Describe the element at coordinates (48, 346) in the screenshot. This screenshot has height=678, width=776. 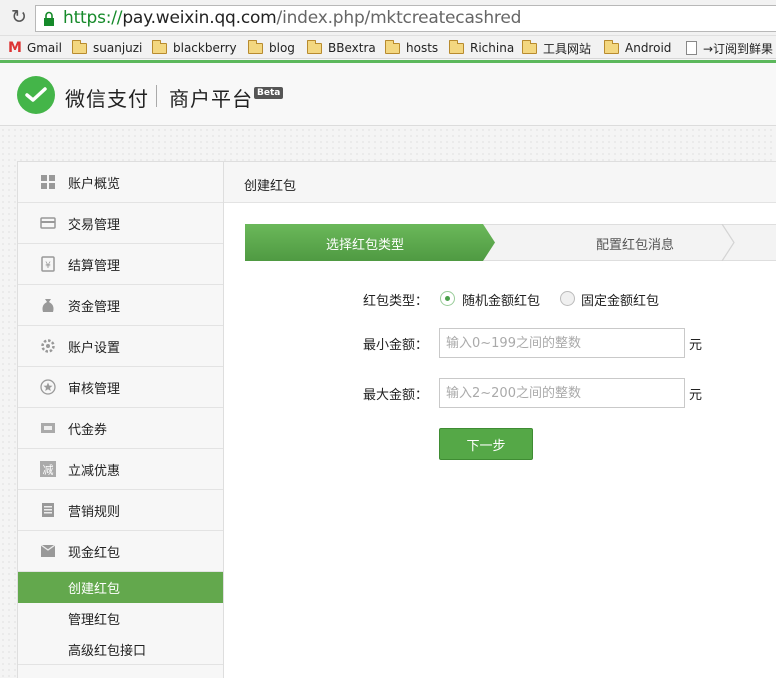
I see `gear-icon` at that location.